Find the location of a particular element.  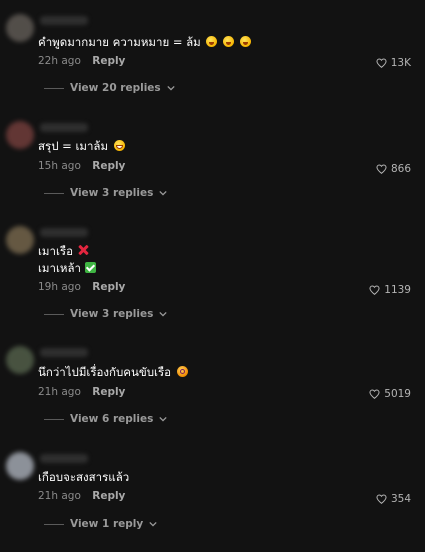

view-replies-button: View 1 reply is located at coordinates (100, 524).